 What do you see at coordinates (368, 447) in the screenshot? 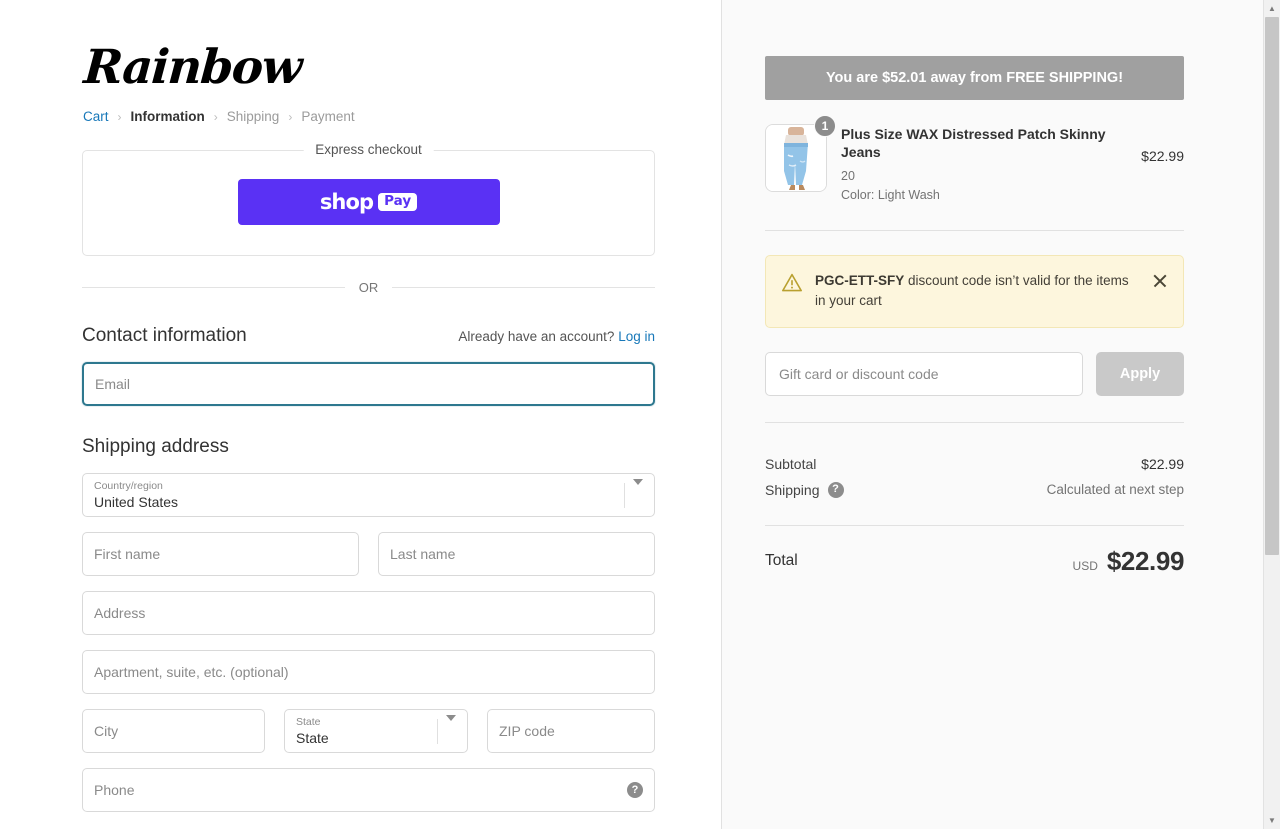
I see `shipping-address-header: Shipping address` at bounding box center [368, 447].